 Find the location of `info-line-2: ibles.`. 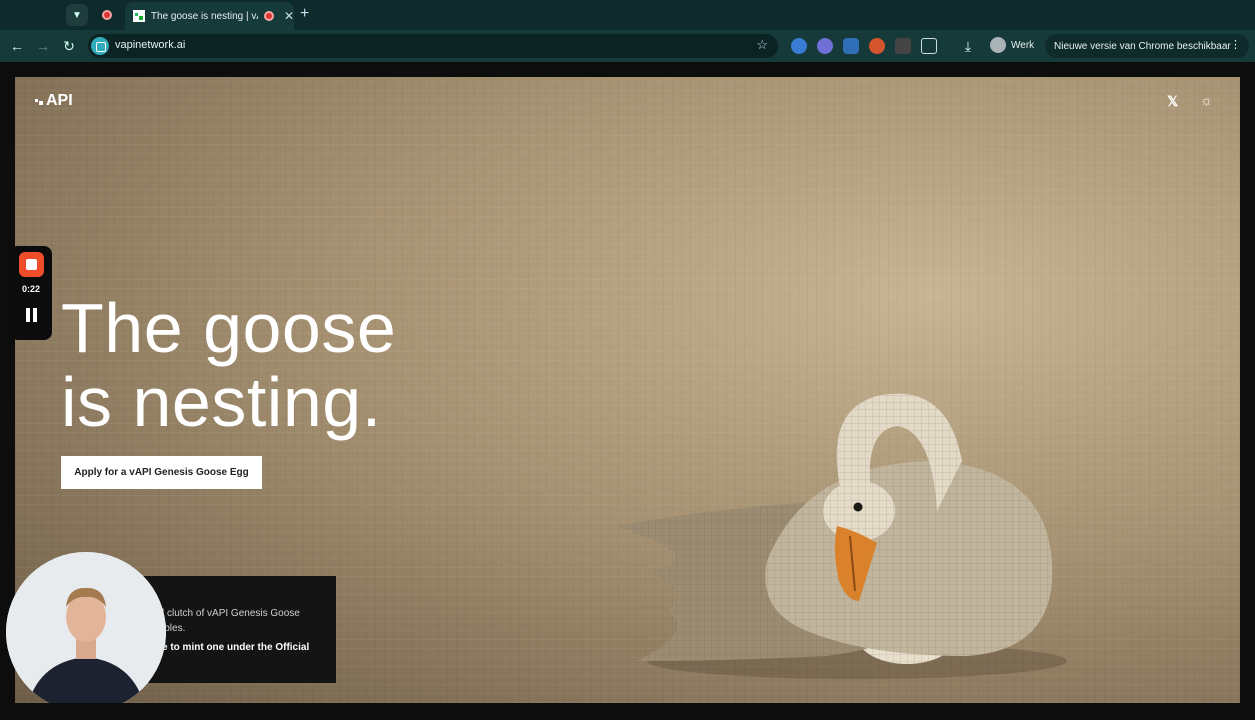

info-line-2: ibles. is located at coordinates (174, 628).